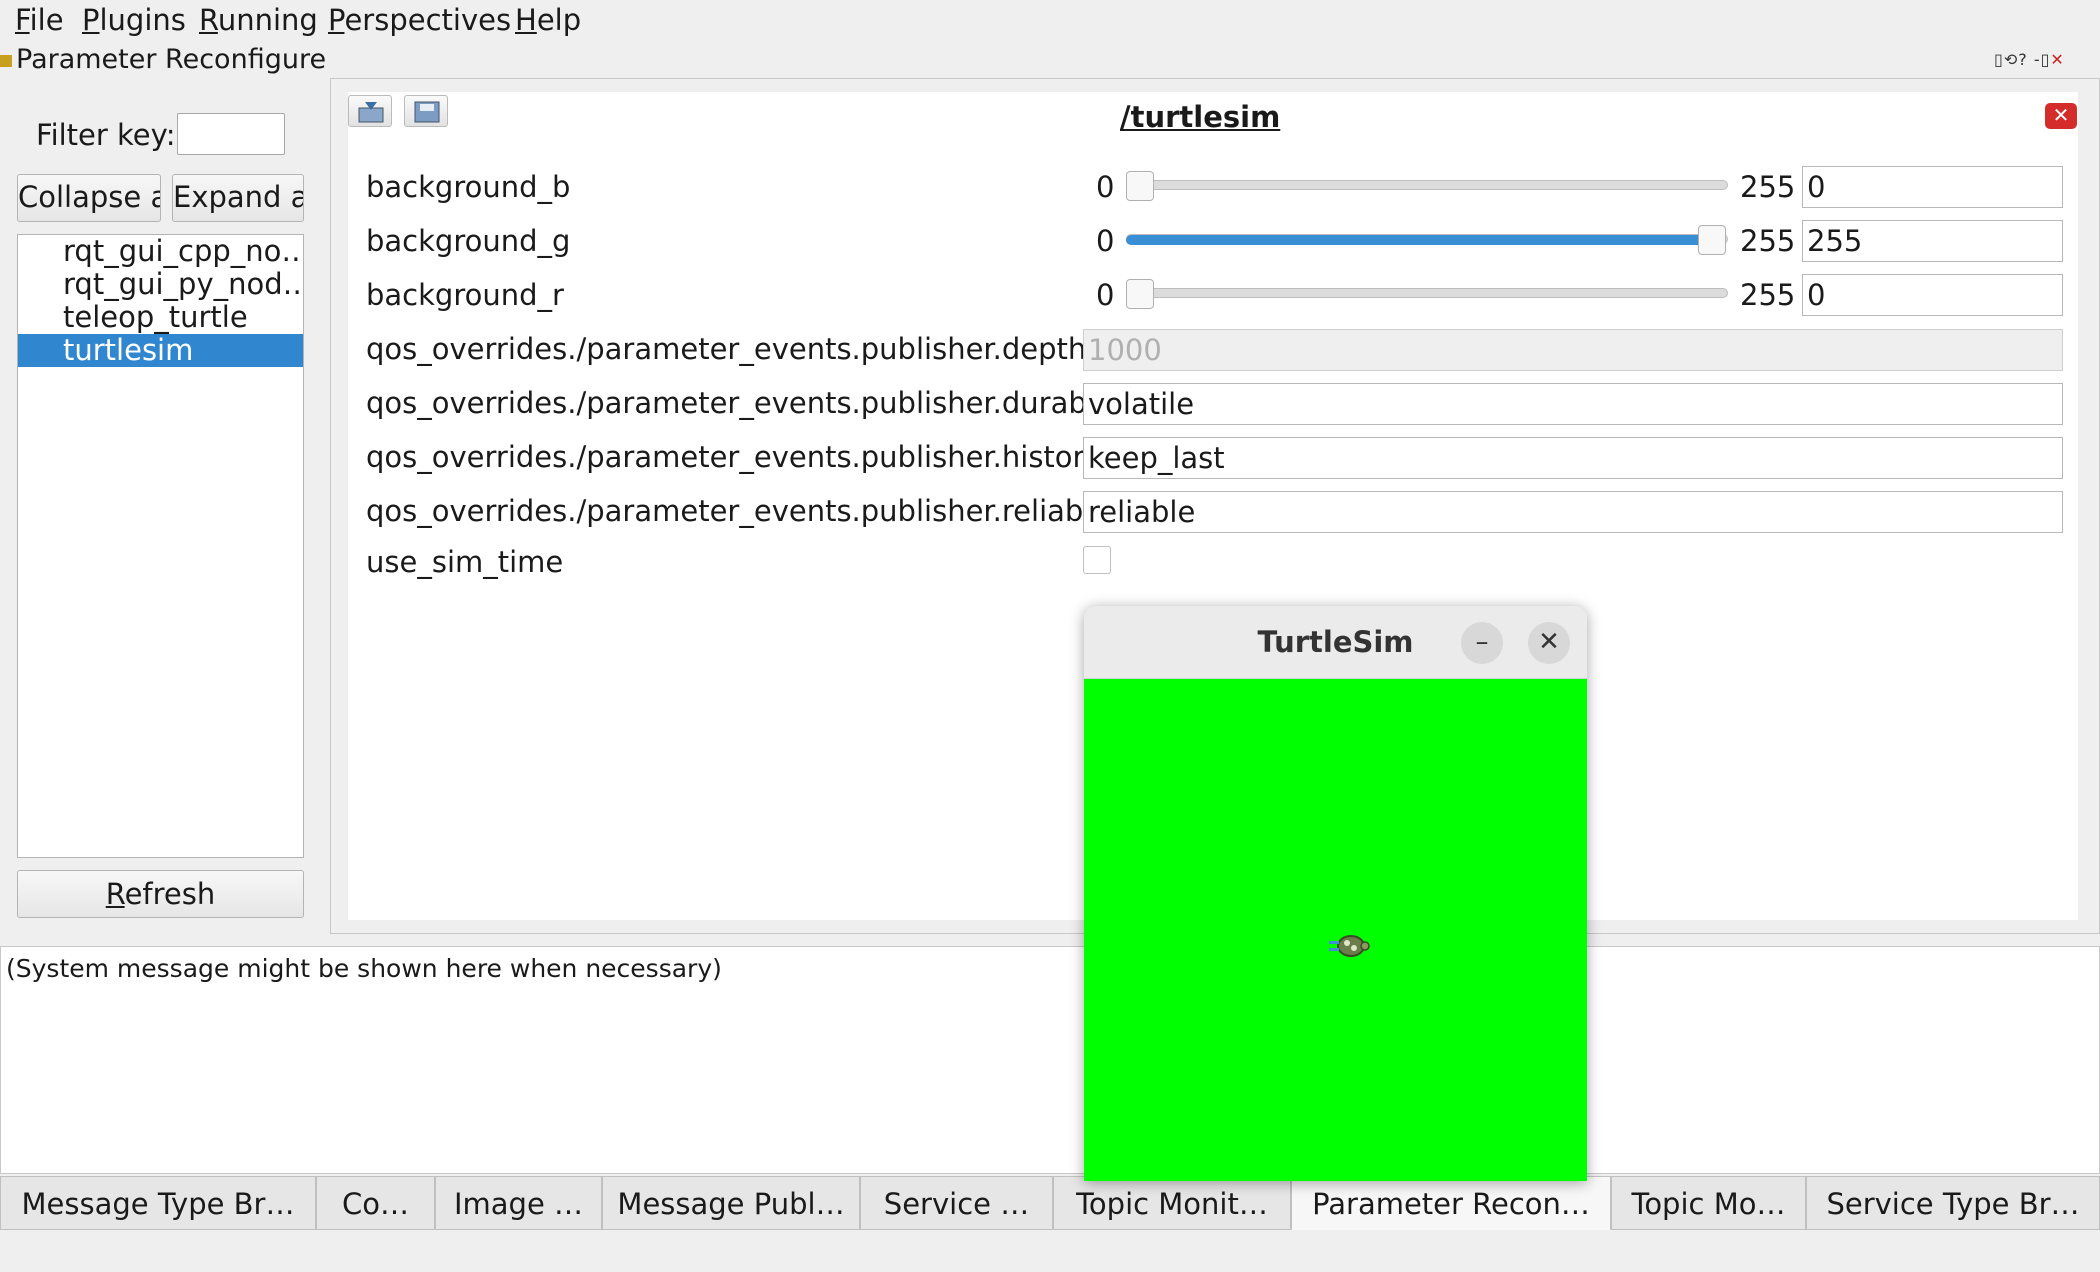 This screenshot has width=2100, height=1272. What do you see at coordinates (2011, 59) in the screenshot?
I see `reload-icon: ⟲` at bounding box center [2011, 59].